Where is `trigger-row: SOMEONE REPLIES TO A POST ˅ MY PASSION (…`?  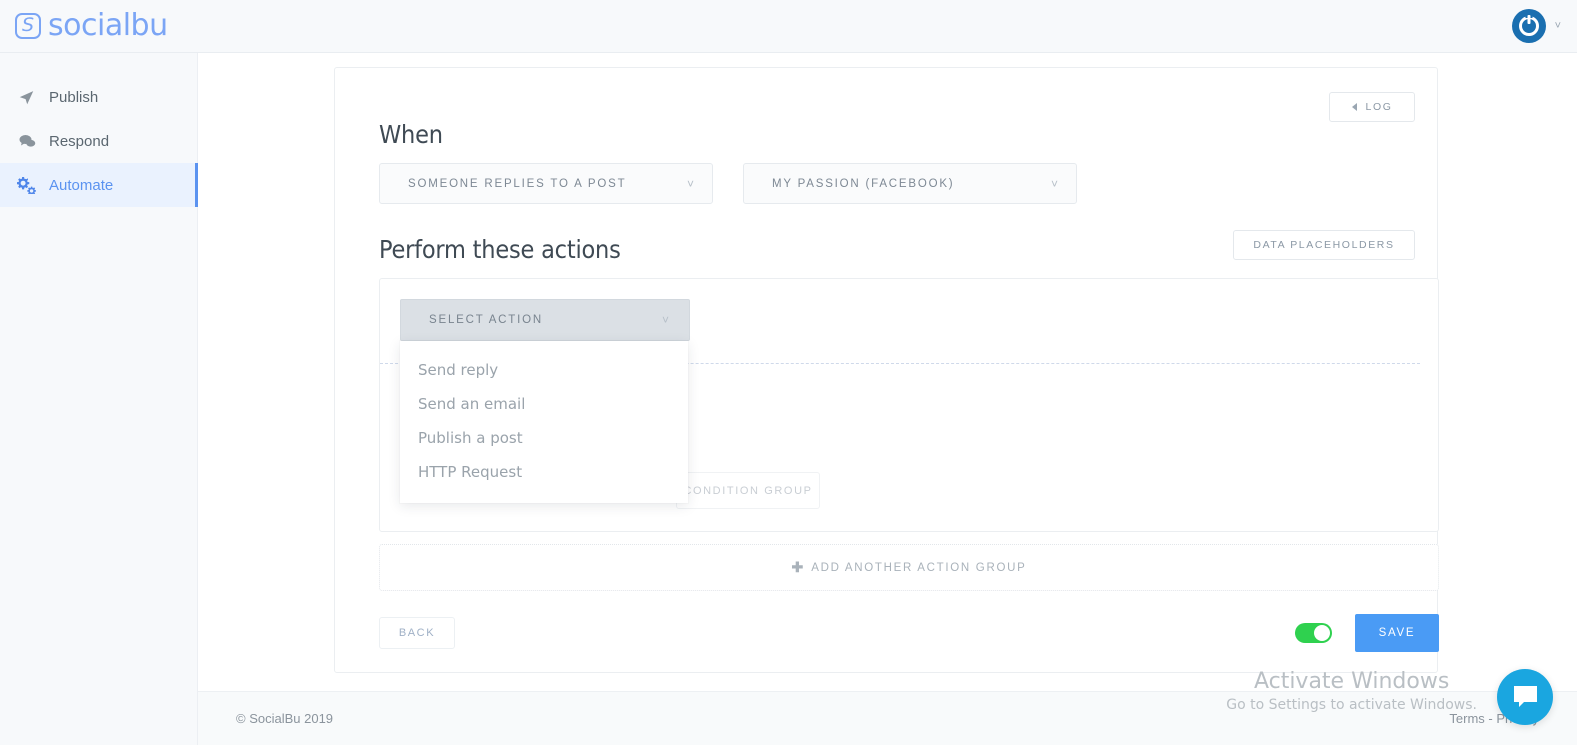
trigger-row: SOMEONE REPLIES TO A POST ˅ MY PASSION (… is located at coordinates (897, 183).